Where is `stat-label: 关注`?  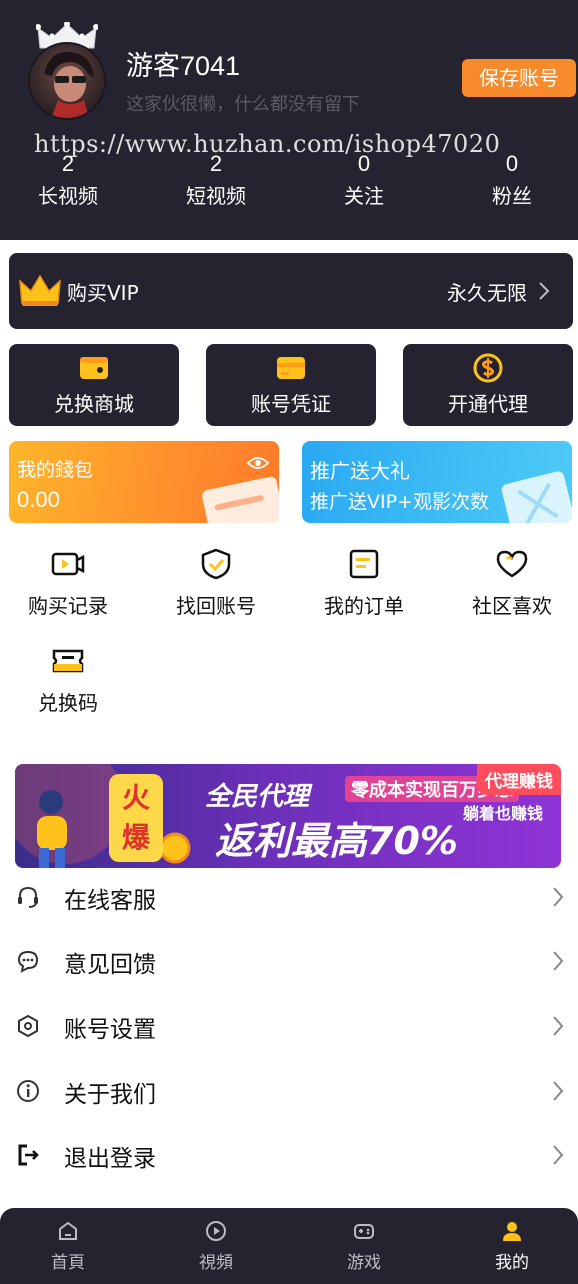
stat-label: 关注 is located at coordinates (364, 196).